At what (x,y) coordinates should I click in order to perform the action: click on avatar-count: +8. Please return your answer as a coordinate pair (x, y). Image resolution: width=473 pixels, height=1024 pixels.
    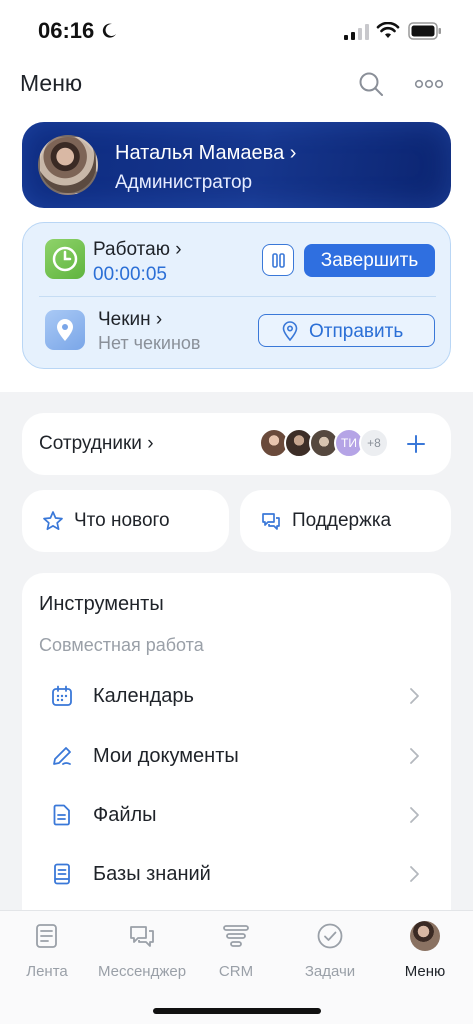
    Looking at the image, I should click on (374, 443).